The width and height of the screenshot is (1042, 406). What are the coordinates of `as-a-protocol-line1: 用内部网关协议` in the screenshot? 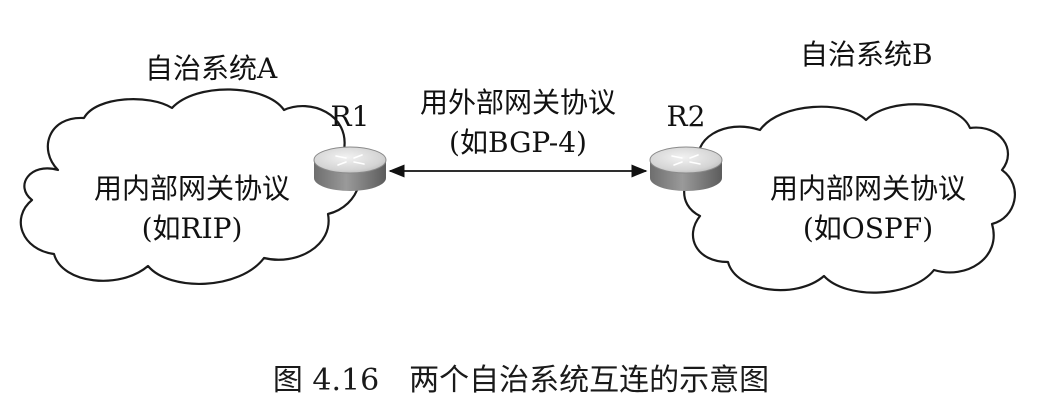 It's located at (192, 188).